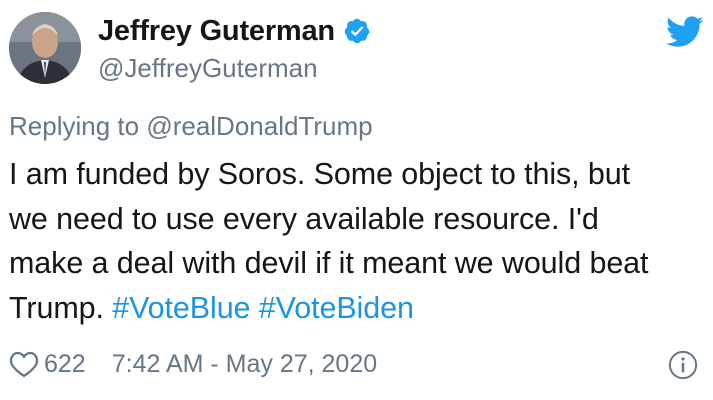 This screenshot has width=713, height=400. What do you see at coordinates (685, 32) in the screenshot?
I see `twitter-bird-icon` at bounding box center [685, 32].